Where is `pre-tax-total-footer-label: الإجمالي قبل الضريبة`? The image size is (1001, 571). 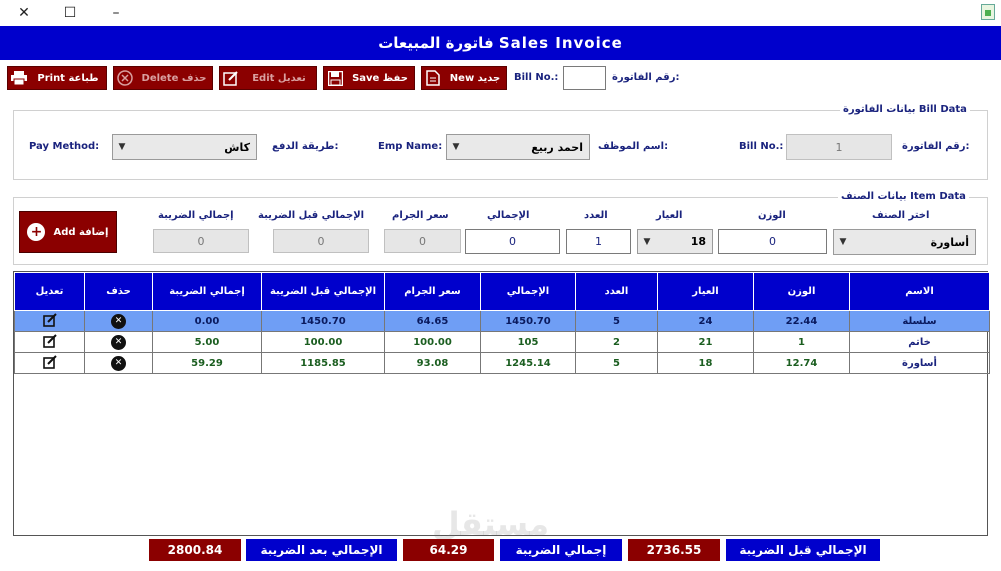 pre-tax-total-footer-label: الإجمالي قبل الضريبة is located at coordinates (803, 550).